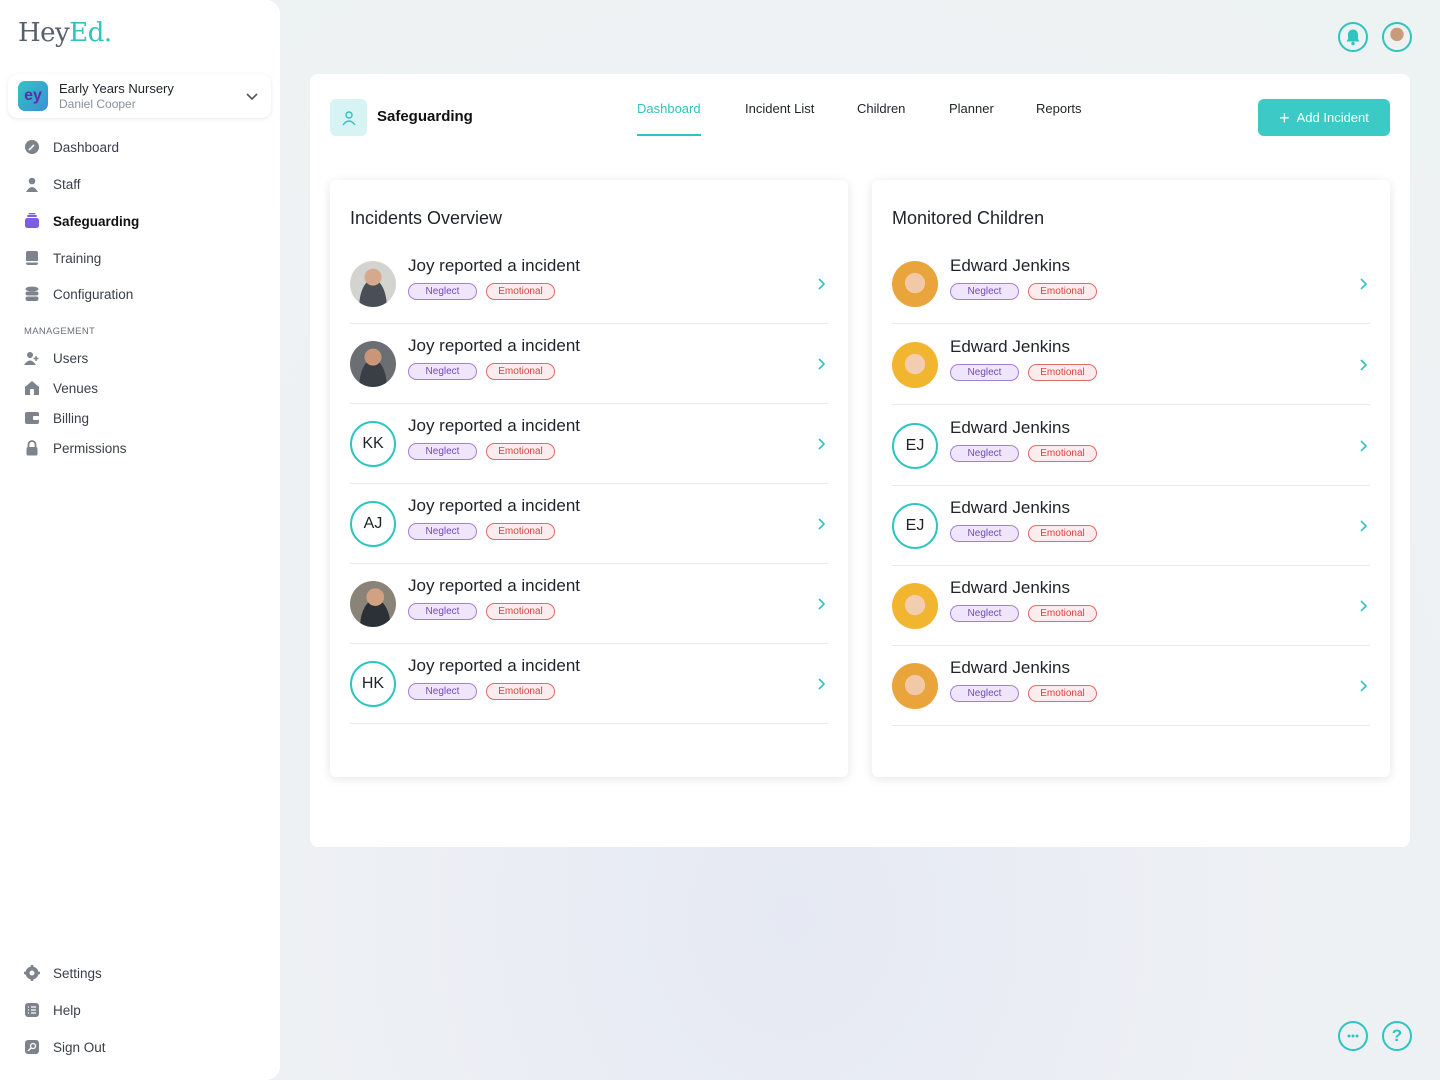  Describe the element at coordinates (52, 184) in the screenshot. I see `nav-item-staff: Staff` at that location.